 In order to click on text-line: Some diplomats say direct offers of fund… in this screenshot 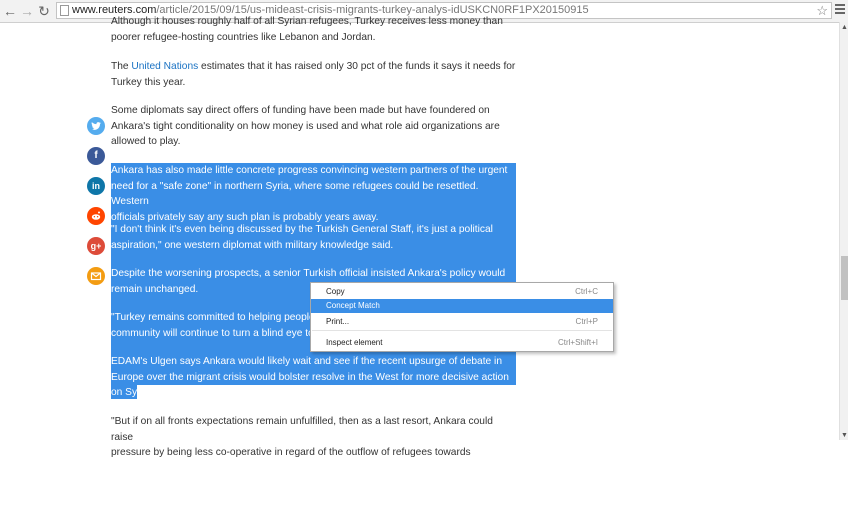, I will do `click(300, 110)`.